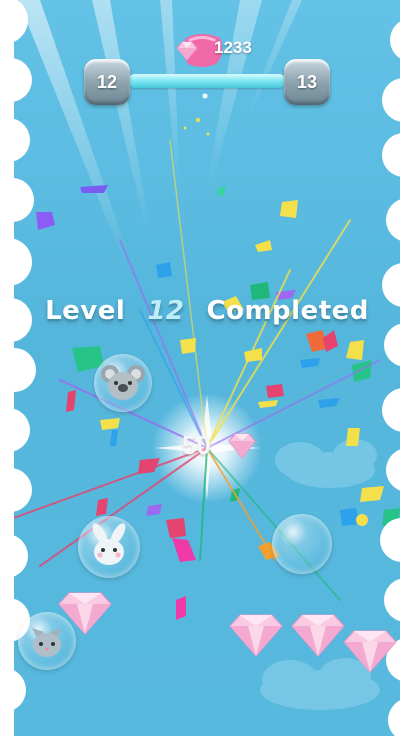 This screenshot has width=414, height=736. Describe the element at coordinates (196, 445) in the screenshot. I see `reward-amount: 50` at that location.